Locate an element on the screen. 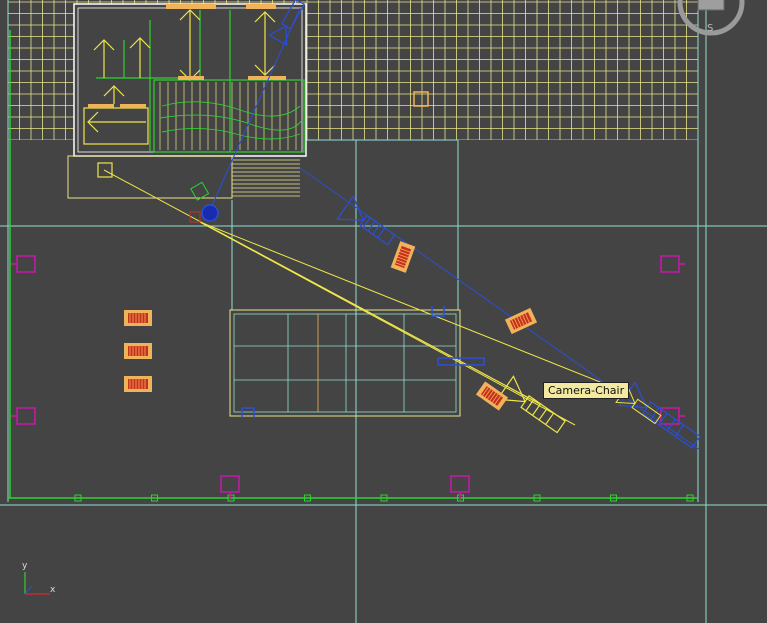  axis-x-label: x is located at coordinates (53, 590).